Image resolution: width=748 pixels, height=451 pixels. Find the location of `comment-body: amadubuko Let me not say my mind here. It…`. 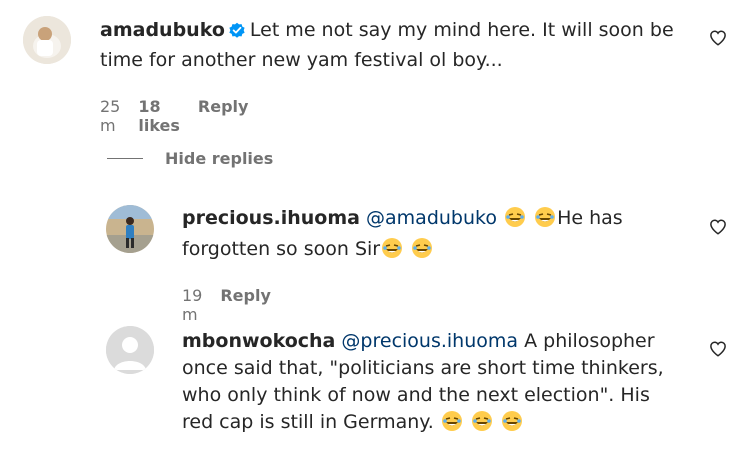

comment-body: amadubuko Let me not say my mind here. It… is located at coordinates (390, 45).